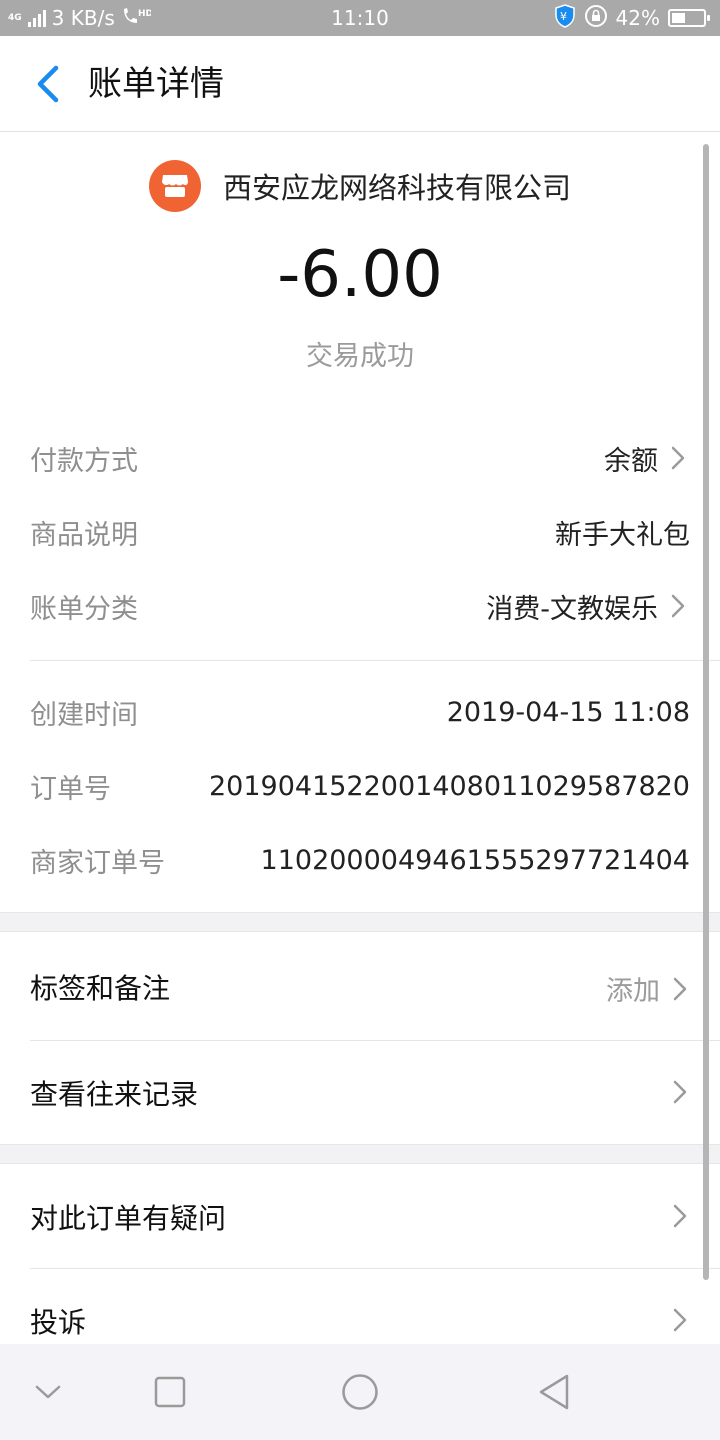 The height and width of the screenshot is (1440, 720). Describe the element at coordinates (596, 18) in the screenshot. I see `rotation-lock-icon` at that location.